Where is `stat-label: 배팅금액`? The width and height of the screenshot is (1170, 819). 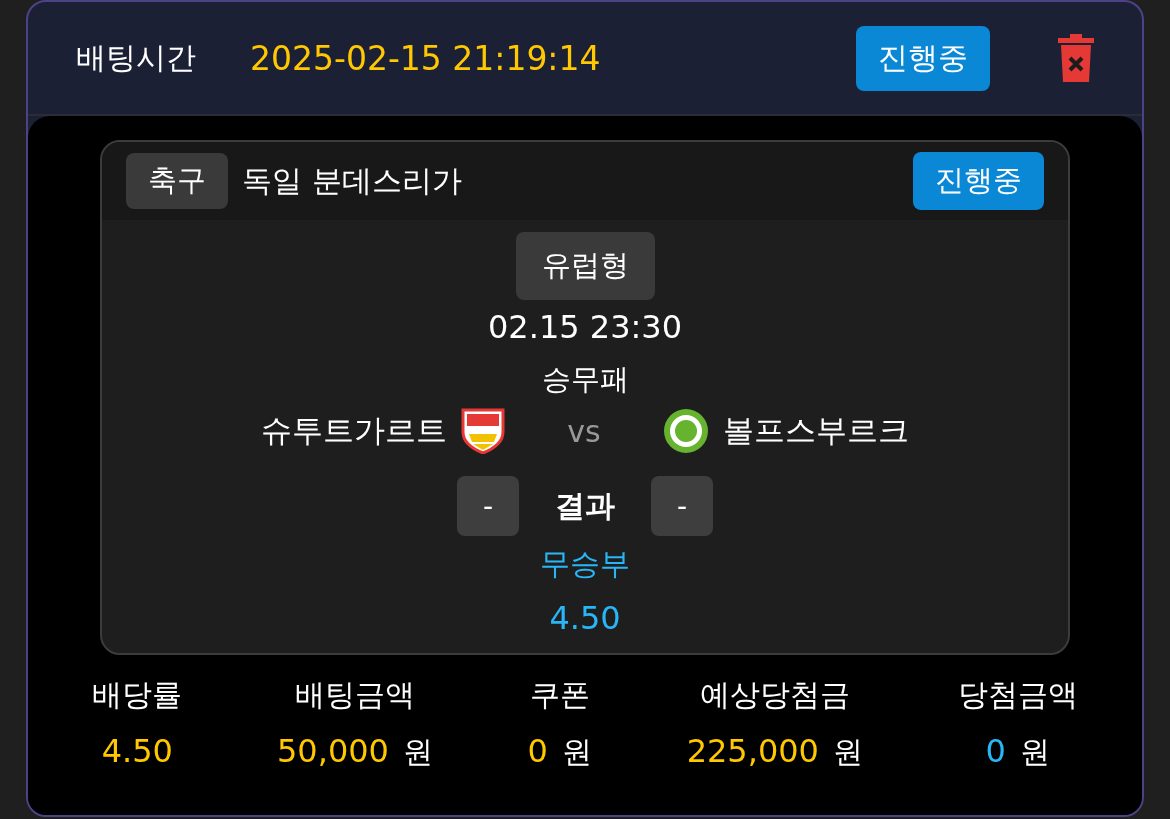 stat-label: 배팅금액 is located at coordinates (354, 695).